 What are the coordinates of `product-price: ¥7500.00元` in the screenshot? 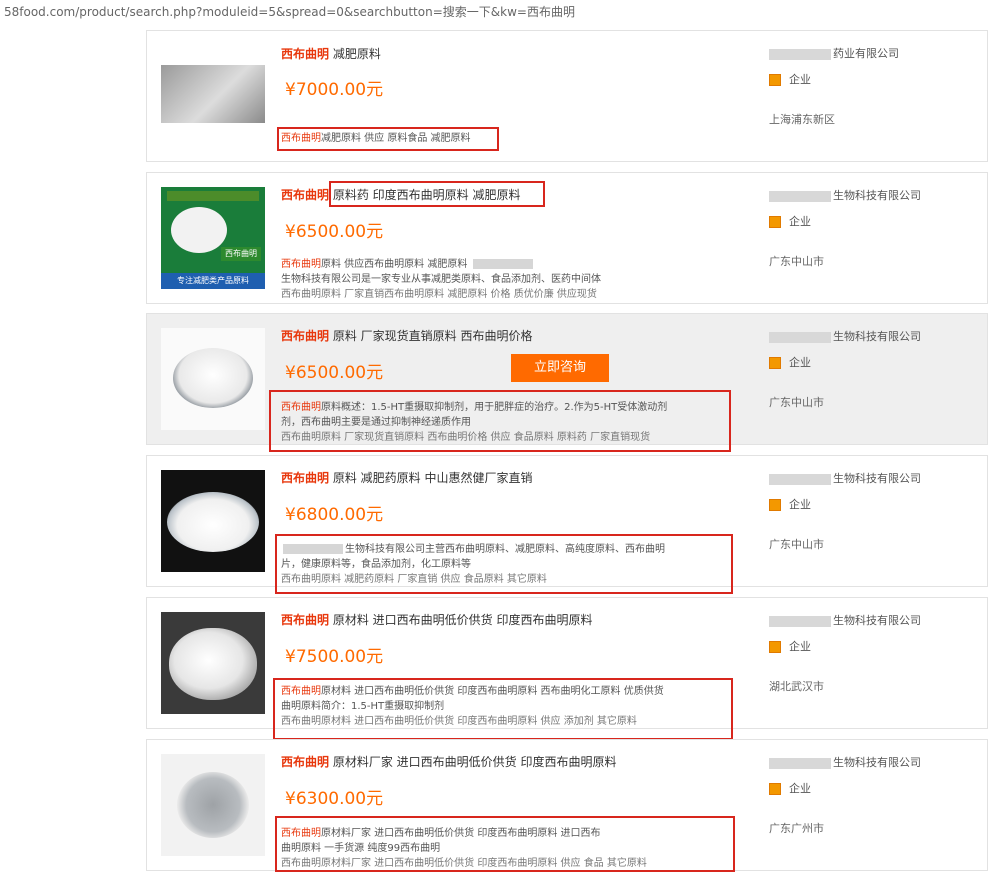 It's located at (334, 657).